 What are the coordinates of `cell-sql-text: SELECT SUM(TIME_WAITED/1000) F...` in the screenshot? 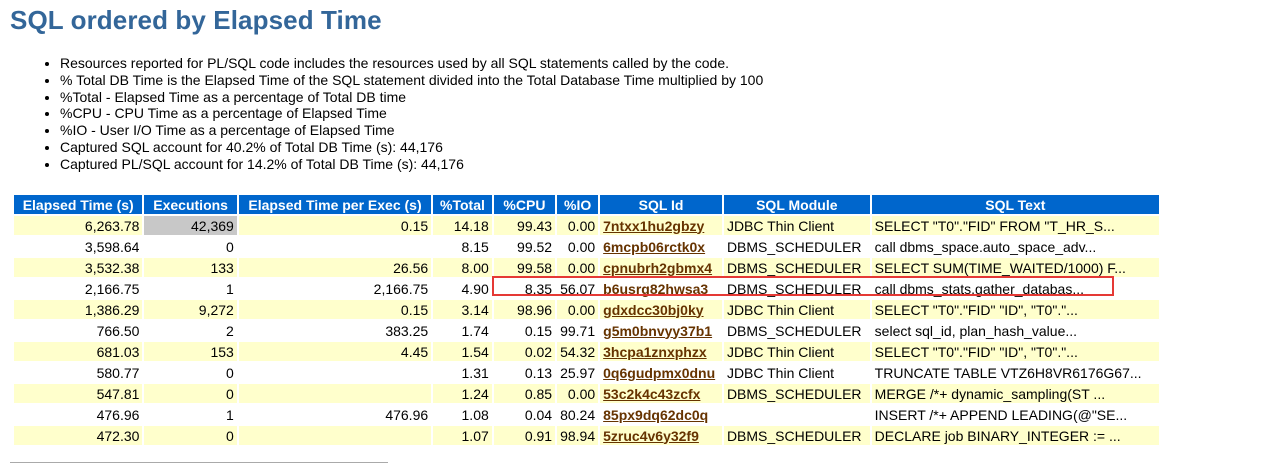 It's located at (1015, 267).